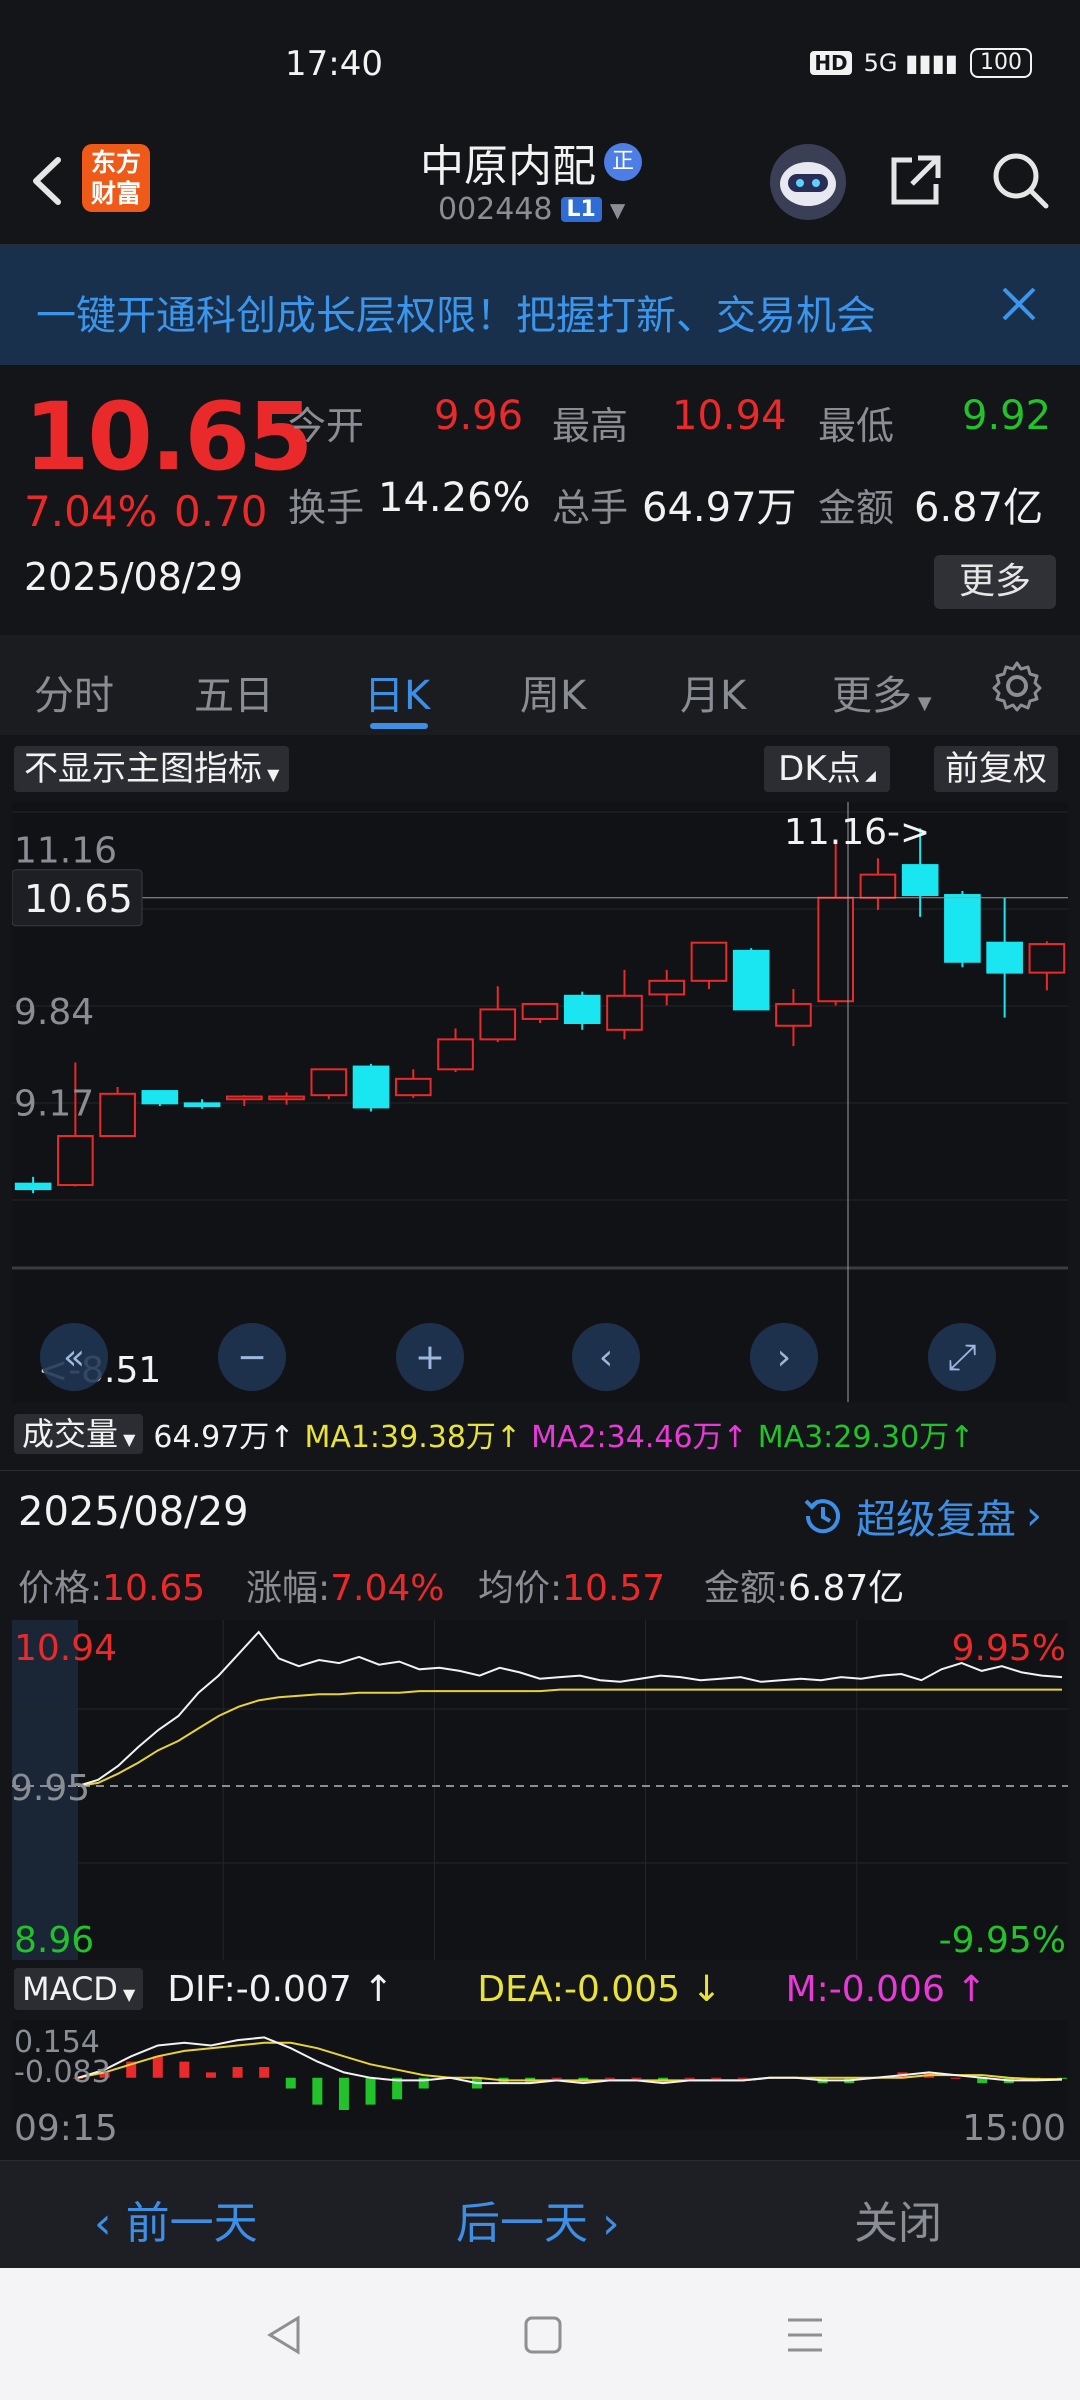 Image resolution: width=1080 pixels, height=2400 pixels. Describe the element at coordinates (78, 899) in the screenshot. I see `current-price-tag: 10.65` at that location.